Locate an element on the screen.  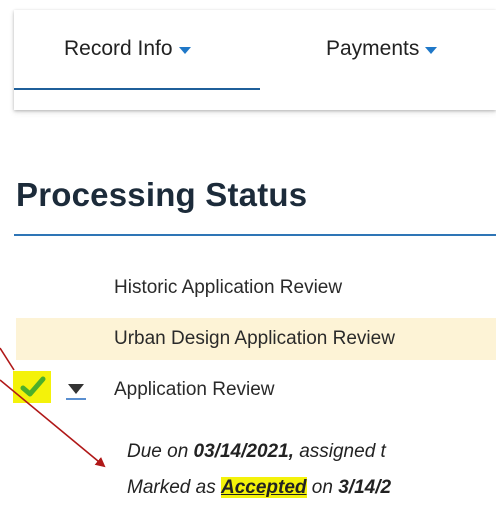
section-title: Processing Status is located at coordinates (162, 194).